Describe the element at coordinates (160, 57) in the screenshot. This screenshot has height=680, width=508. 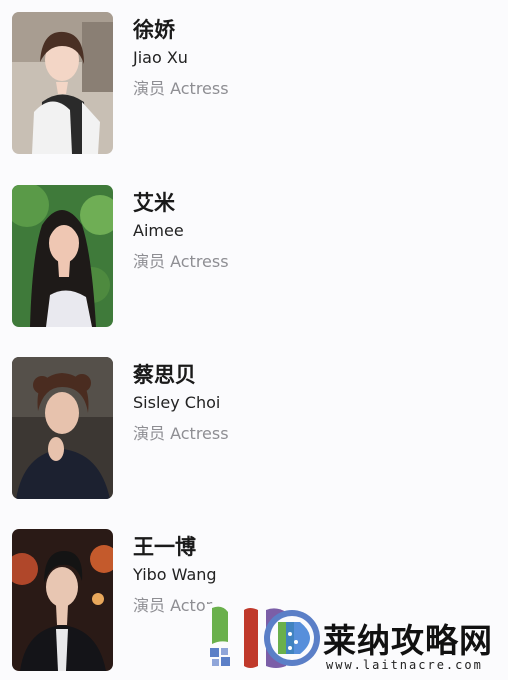
I see `cast-name-en: Jiao Xu` at that location.